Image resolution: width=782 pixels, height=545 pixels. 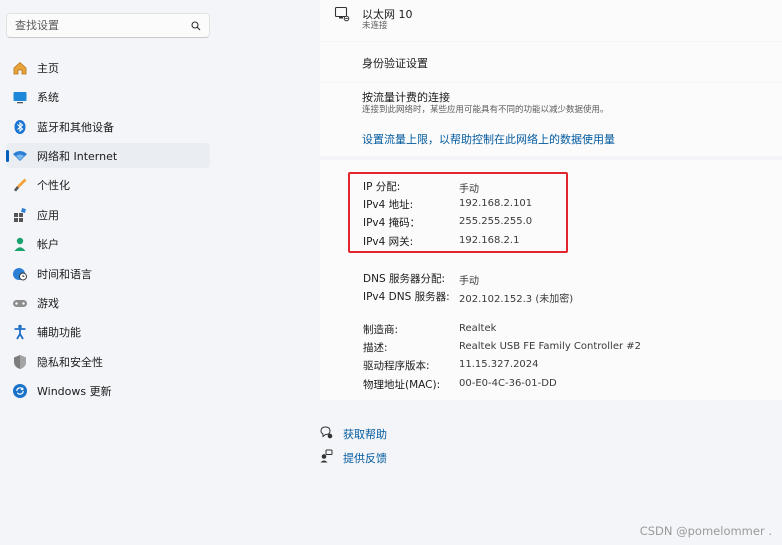 I want to click on sidebar-item-label: 应用, so click(x=48, y=215).